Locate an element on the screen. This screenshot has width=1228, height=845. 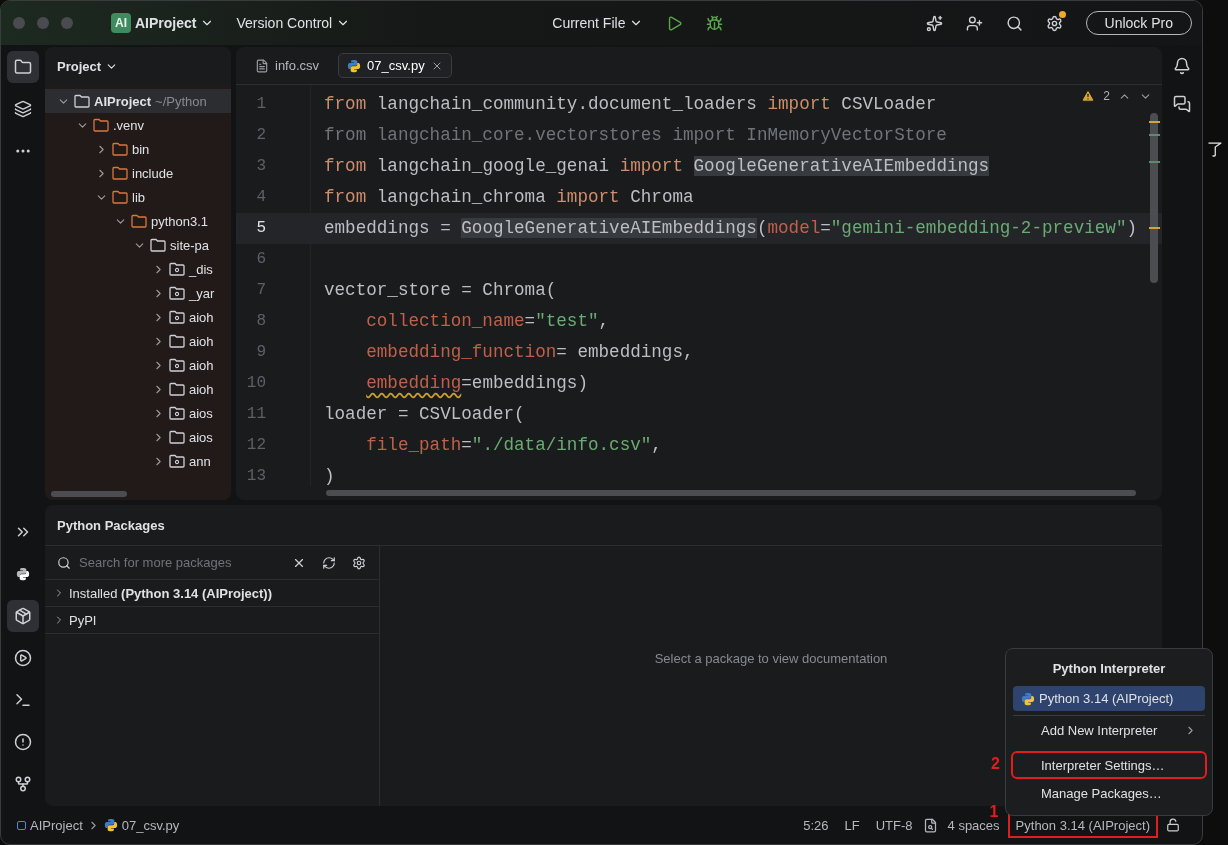
tree-item: python3.1 is located at coordinates (138, 221).